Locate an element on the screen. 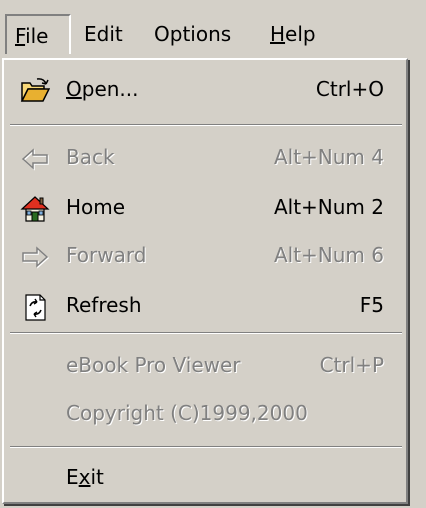  menu-options-label: Options is located at coordinates (193, 34).